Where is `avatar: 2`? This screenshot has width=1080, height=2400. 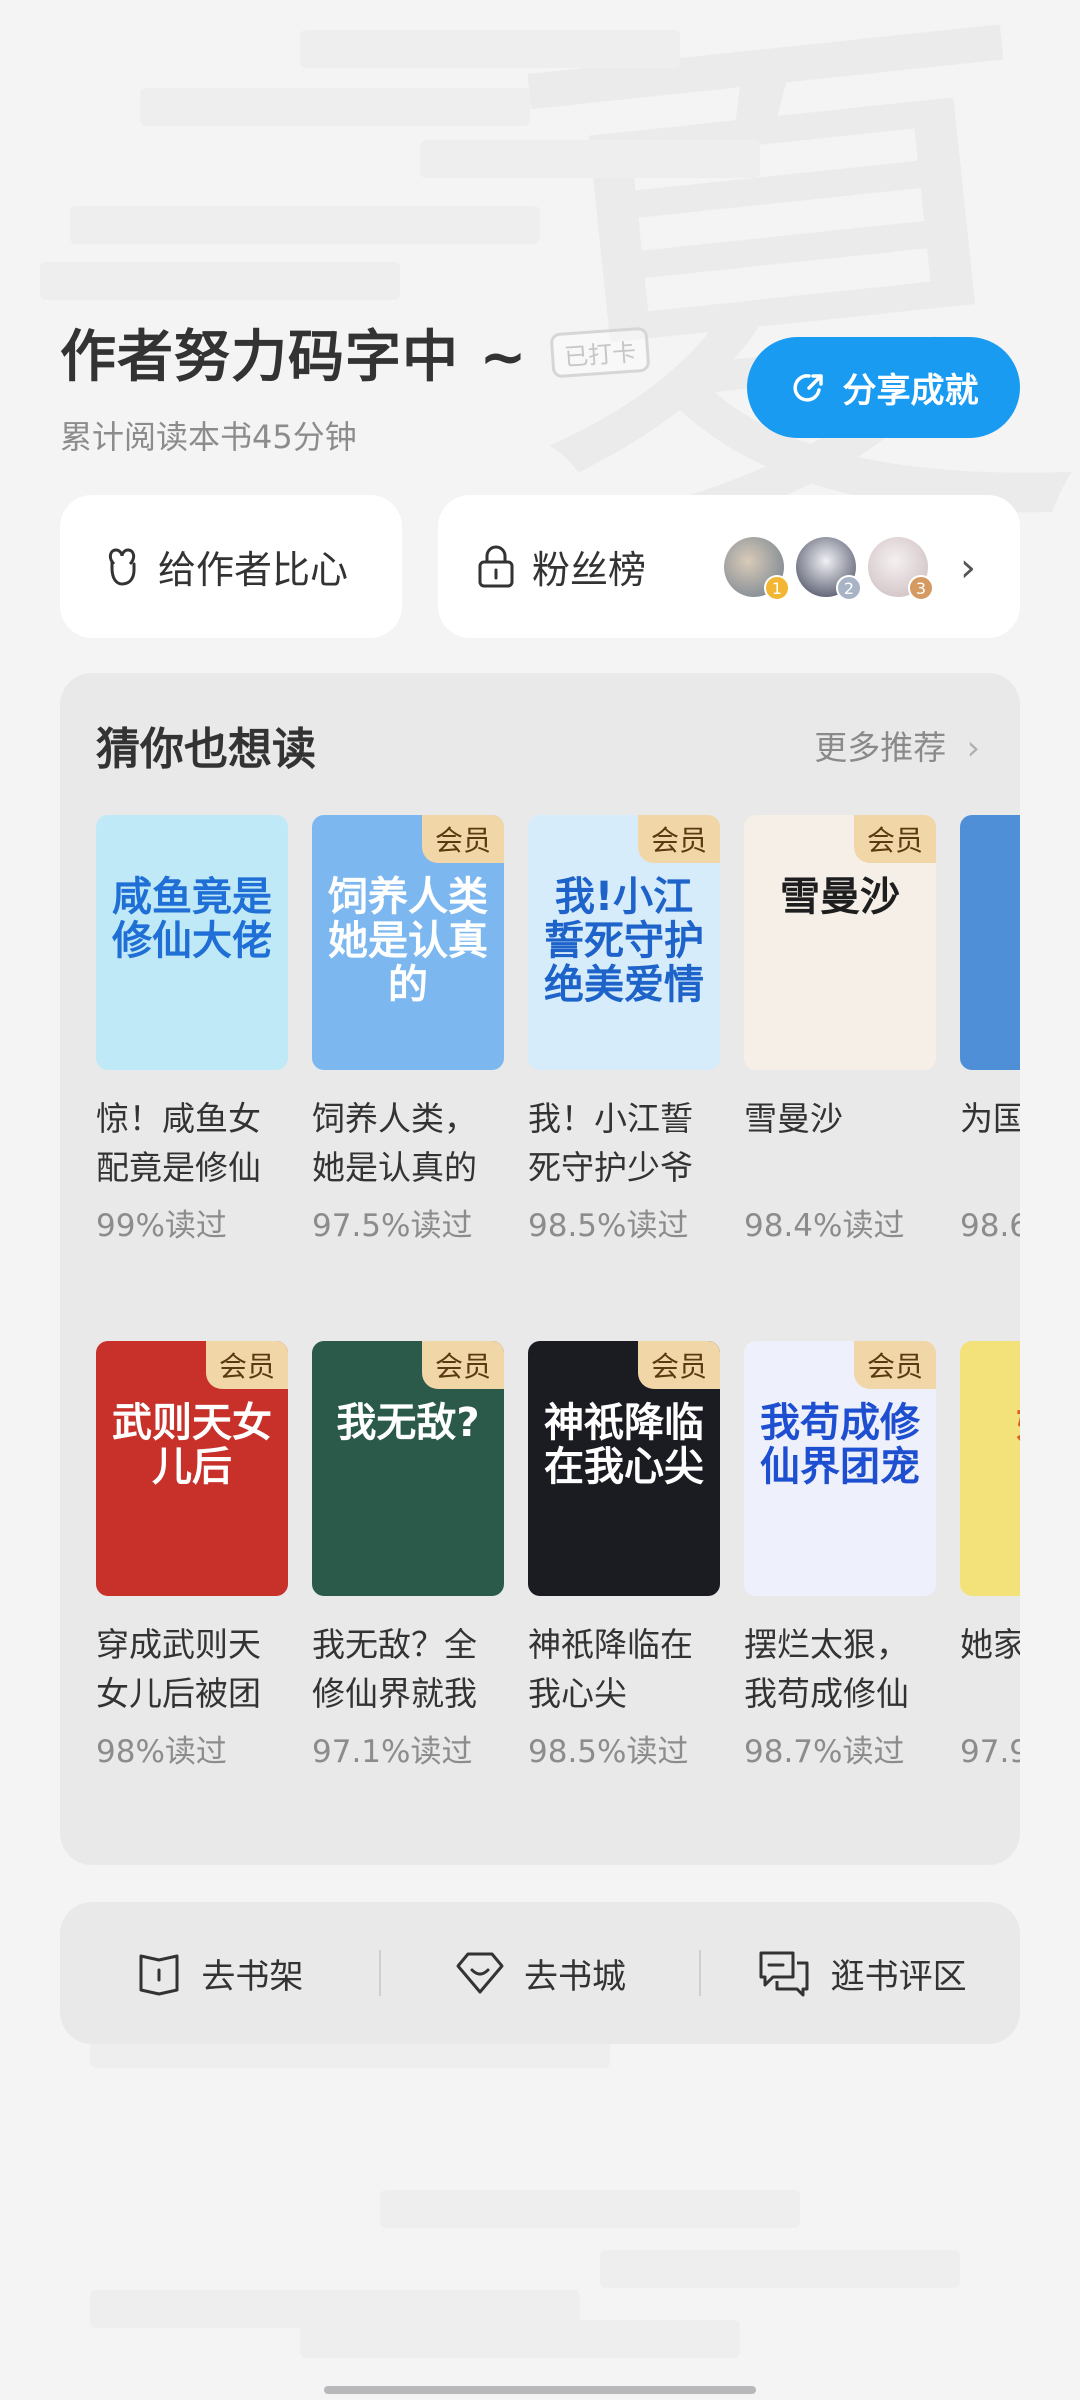 avatar: 2 is located at coordinates (829, 569).